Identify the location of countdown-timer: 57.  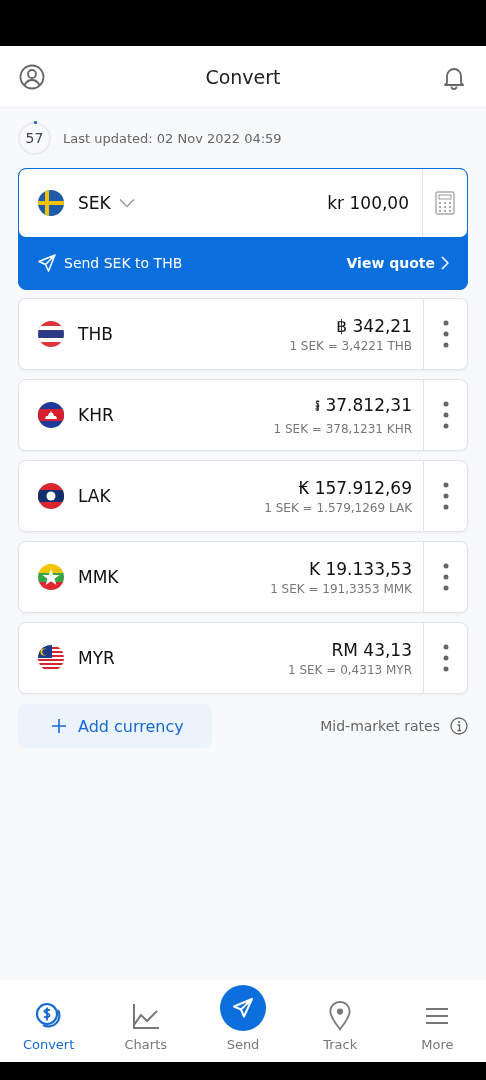
(34, 138).